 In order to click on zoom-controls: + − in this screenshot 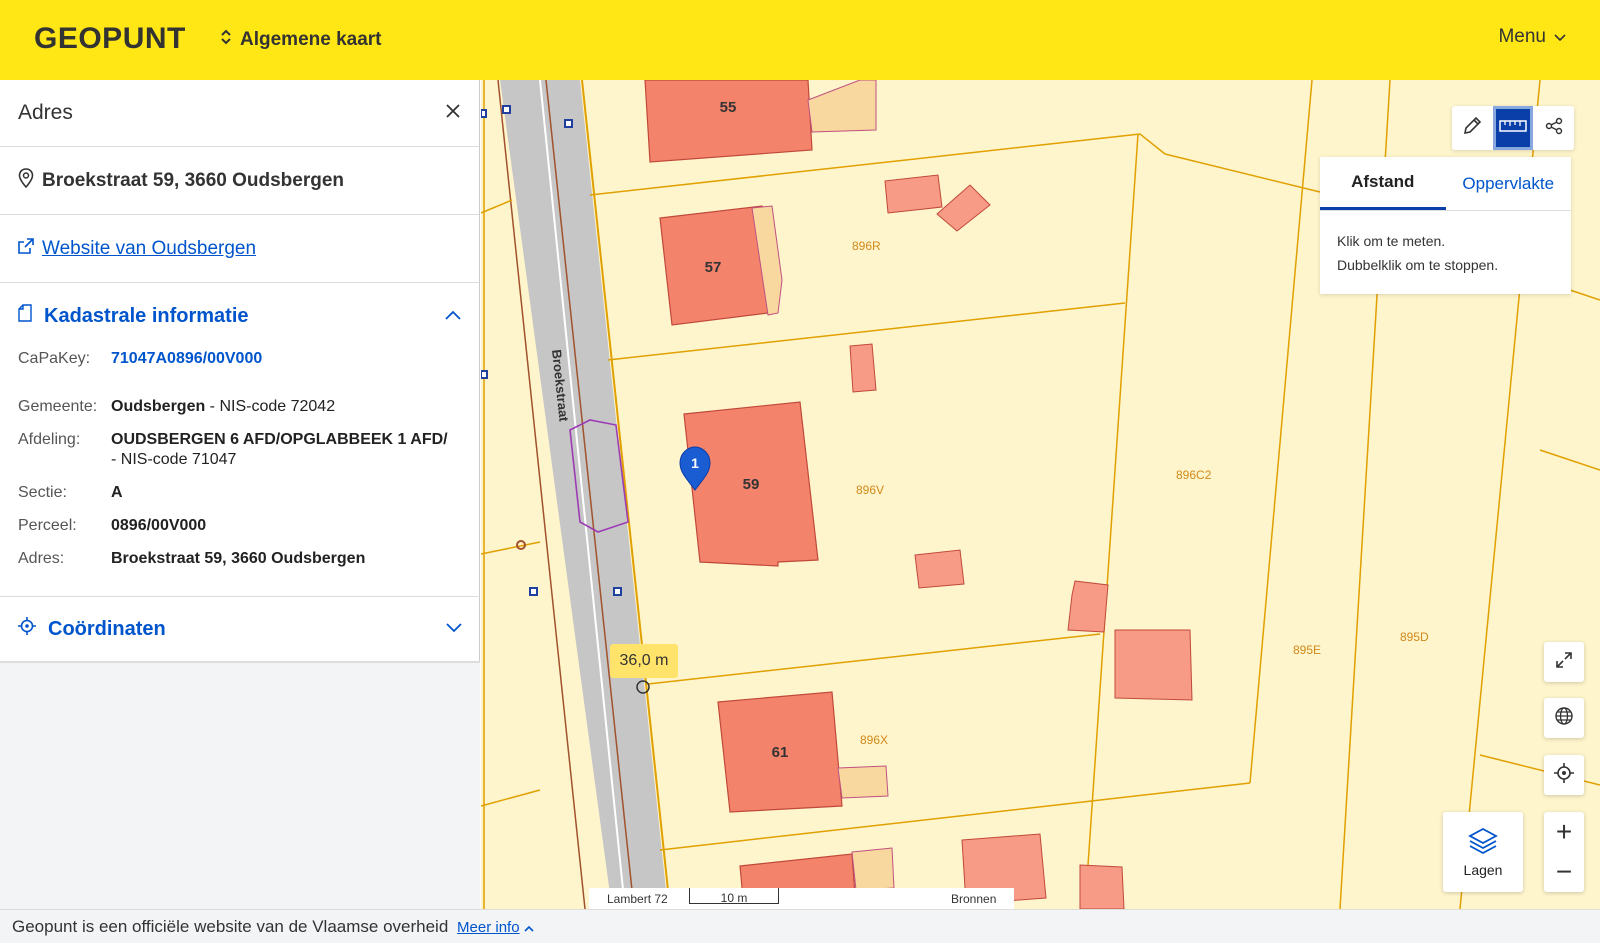, I will do `click(1564, 852)`.